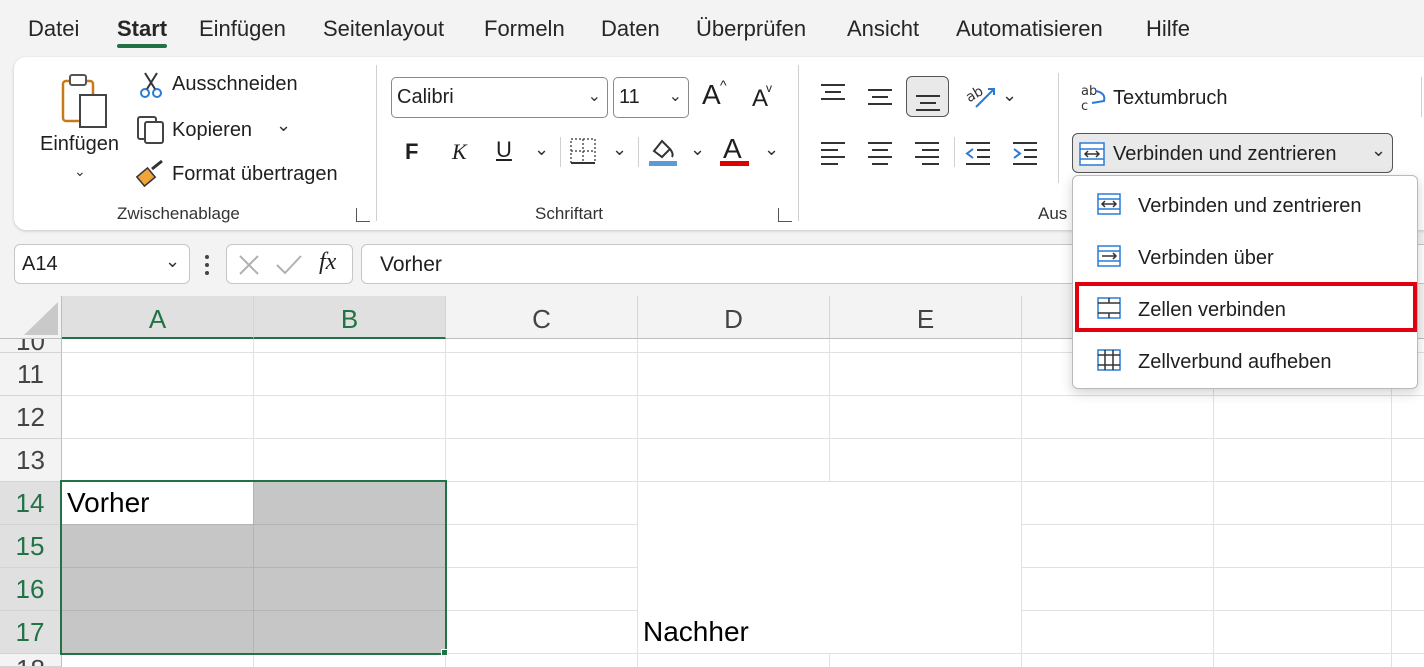  Describe the element at coordinates (31, 417) in the screenshot. I see `row-header-12: 12` at that location.